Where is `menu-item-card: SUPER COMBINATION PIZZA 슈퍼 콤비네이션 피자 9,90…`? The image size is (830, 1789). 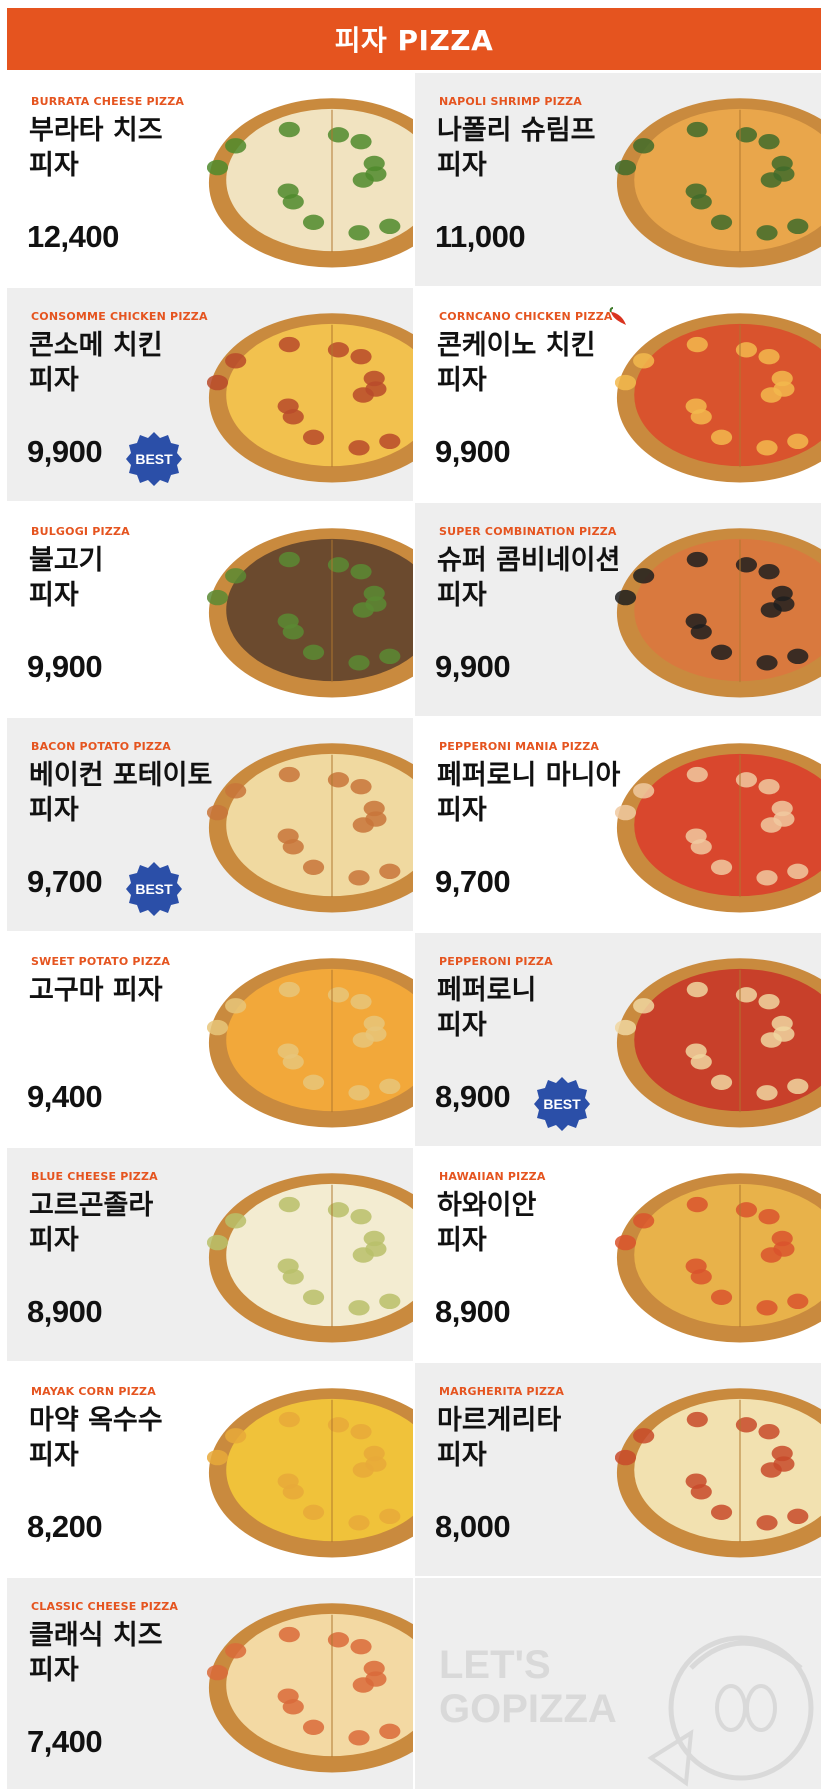 menu-item-card: SUPER COMBINATION PIZZA 슈퍼 콤비네이션 피자 9,90… is located at coordinates (618, 609).